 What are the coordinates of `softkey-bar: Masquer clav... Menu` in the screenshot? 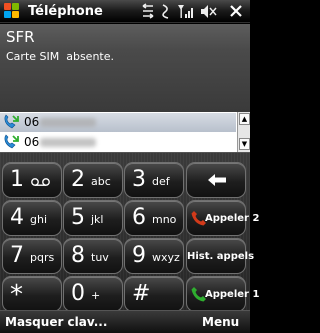 It's located at (125, 321).